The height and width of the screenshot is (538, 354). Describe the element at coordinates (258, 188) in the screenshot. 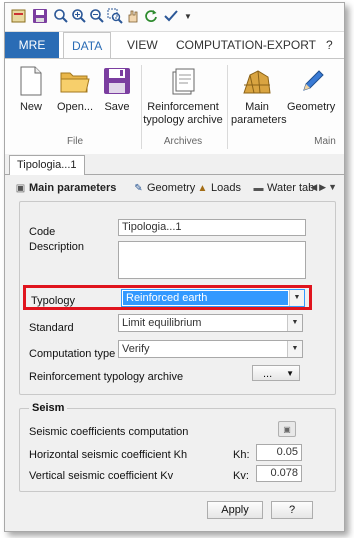

I see `water-table-icon: ▬` at that location.